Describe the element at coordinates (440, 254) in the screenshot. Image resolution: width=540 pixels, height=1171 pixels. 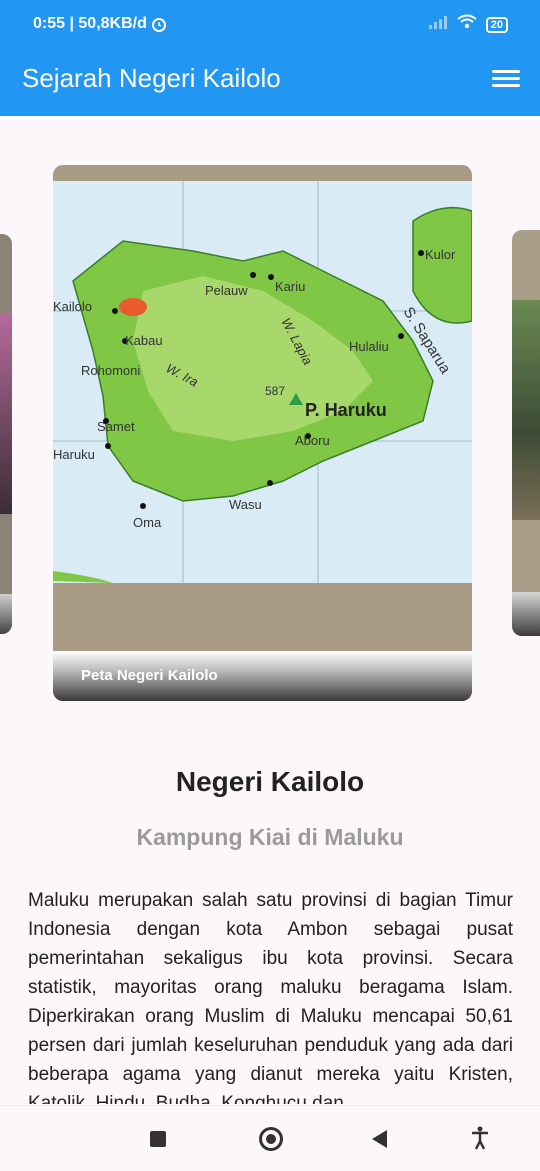
I see `map-label-kulor: Kulor` at that location.